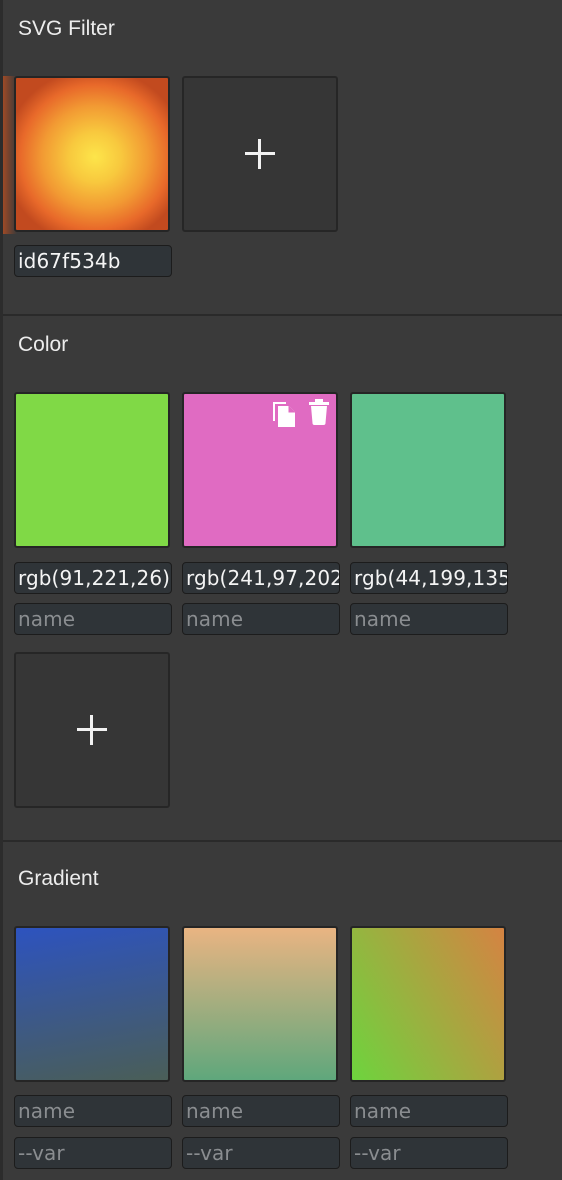 The width and height of the screenshot is (562, 1180). Describe the element at coordinates (300, 413) in the screenshot. I see `swatch-actions` at that location.